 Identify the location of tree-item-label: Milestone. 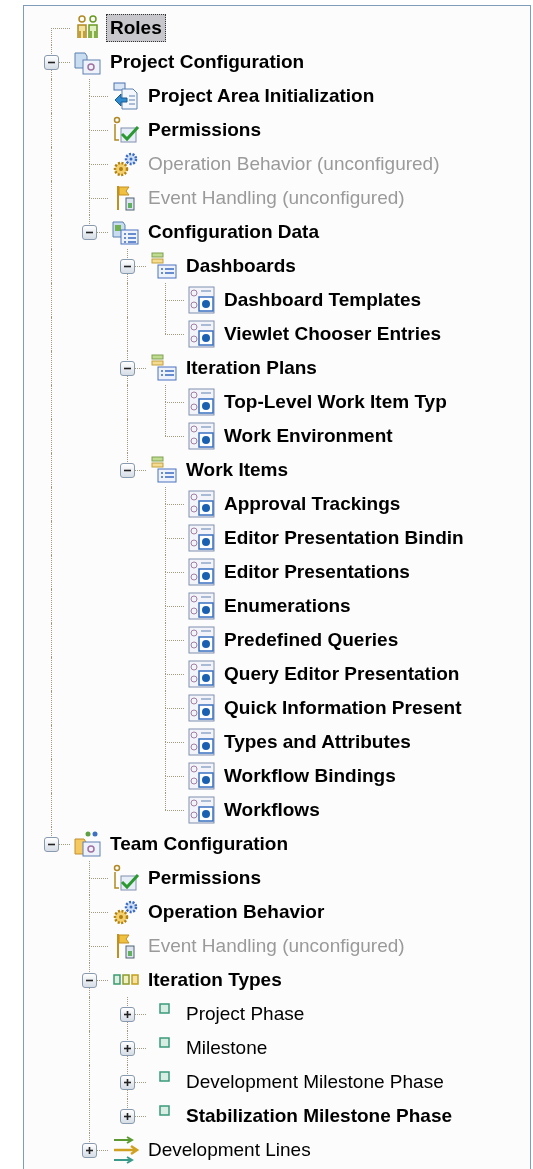
(227, 1048).